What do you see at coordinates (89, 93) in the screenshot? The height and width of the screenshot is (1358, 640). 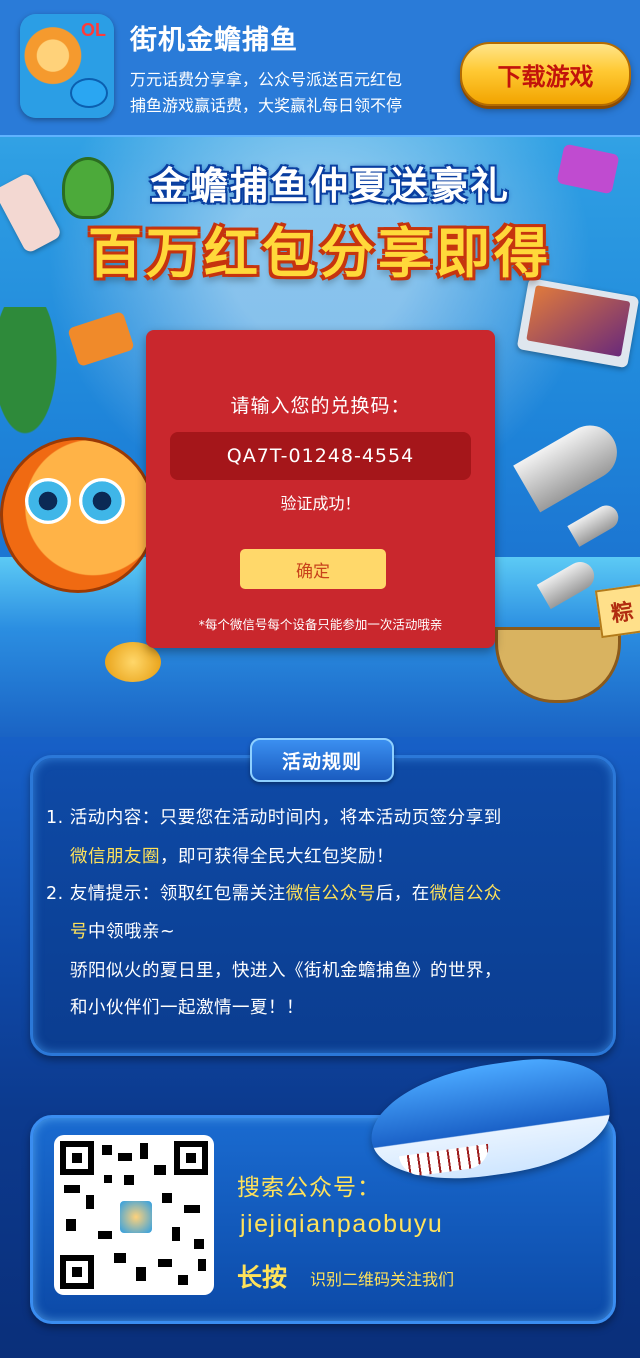 I see `fish-icon` at bounding box center [89, 93].